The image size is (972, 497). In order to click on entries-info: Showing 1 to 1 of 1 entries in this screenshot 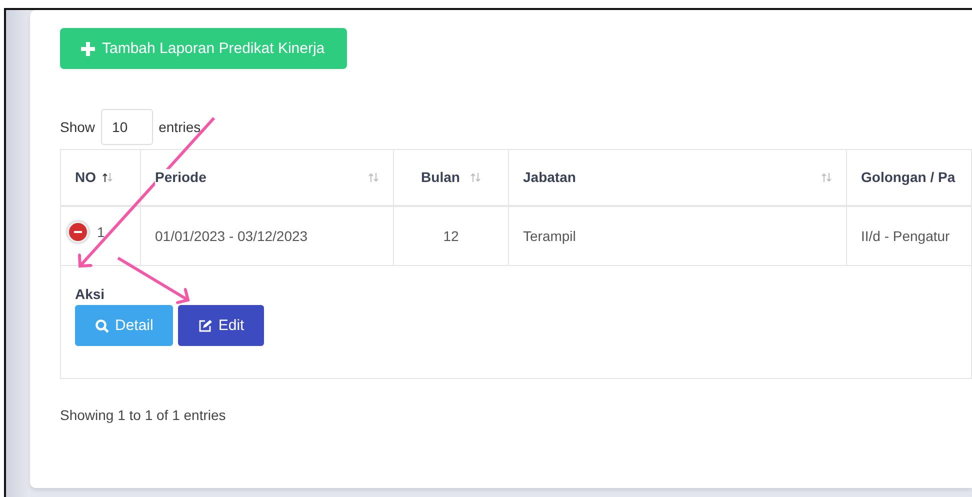, I will do `click(143, 415)`.